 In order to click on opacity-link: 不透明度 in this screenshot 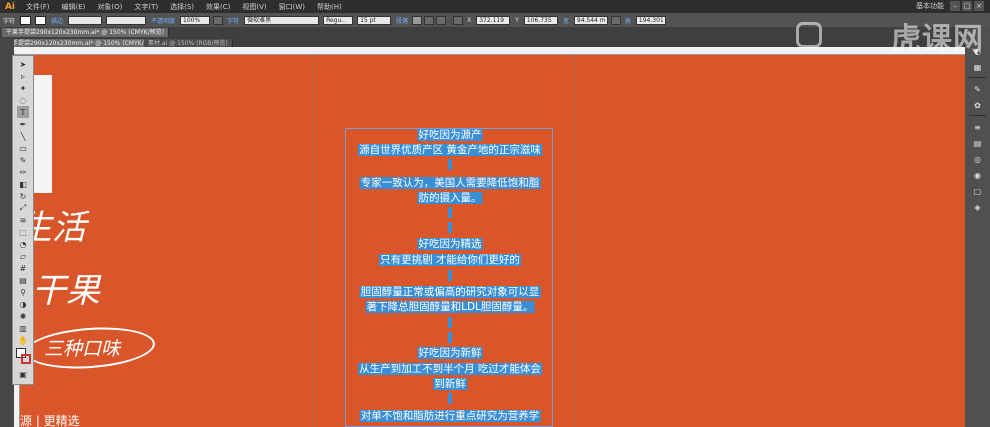, I will do `click(163, 20)`.